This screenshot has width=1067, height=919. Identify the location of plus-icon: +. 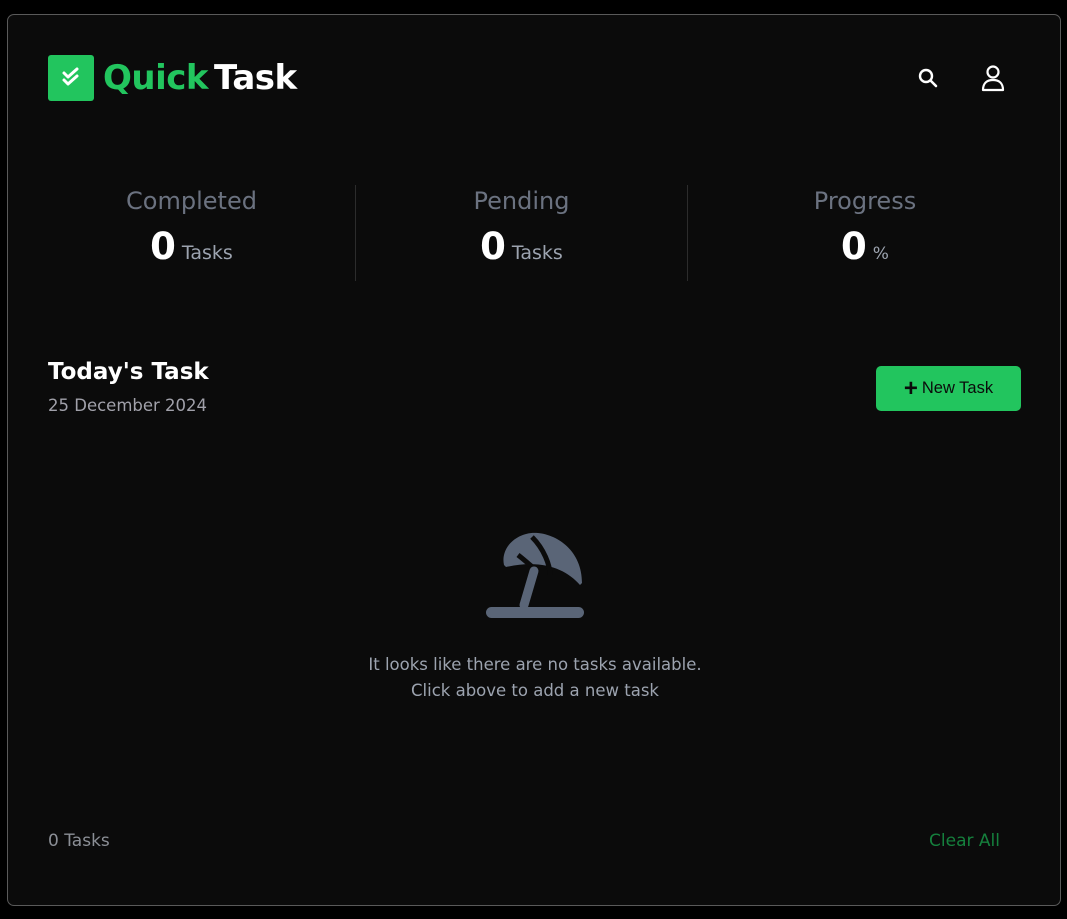
(910, 388).